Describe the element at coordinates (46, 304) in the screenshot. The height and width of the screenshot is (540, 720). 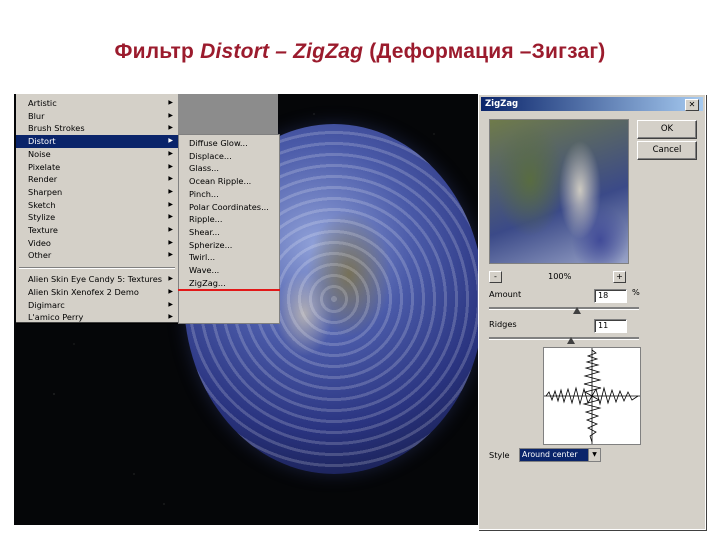
I see `menu-item-label: Digimarc` at that location.